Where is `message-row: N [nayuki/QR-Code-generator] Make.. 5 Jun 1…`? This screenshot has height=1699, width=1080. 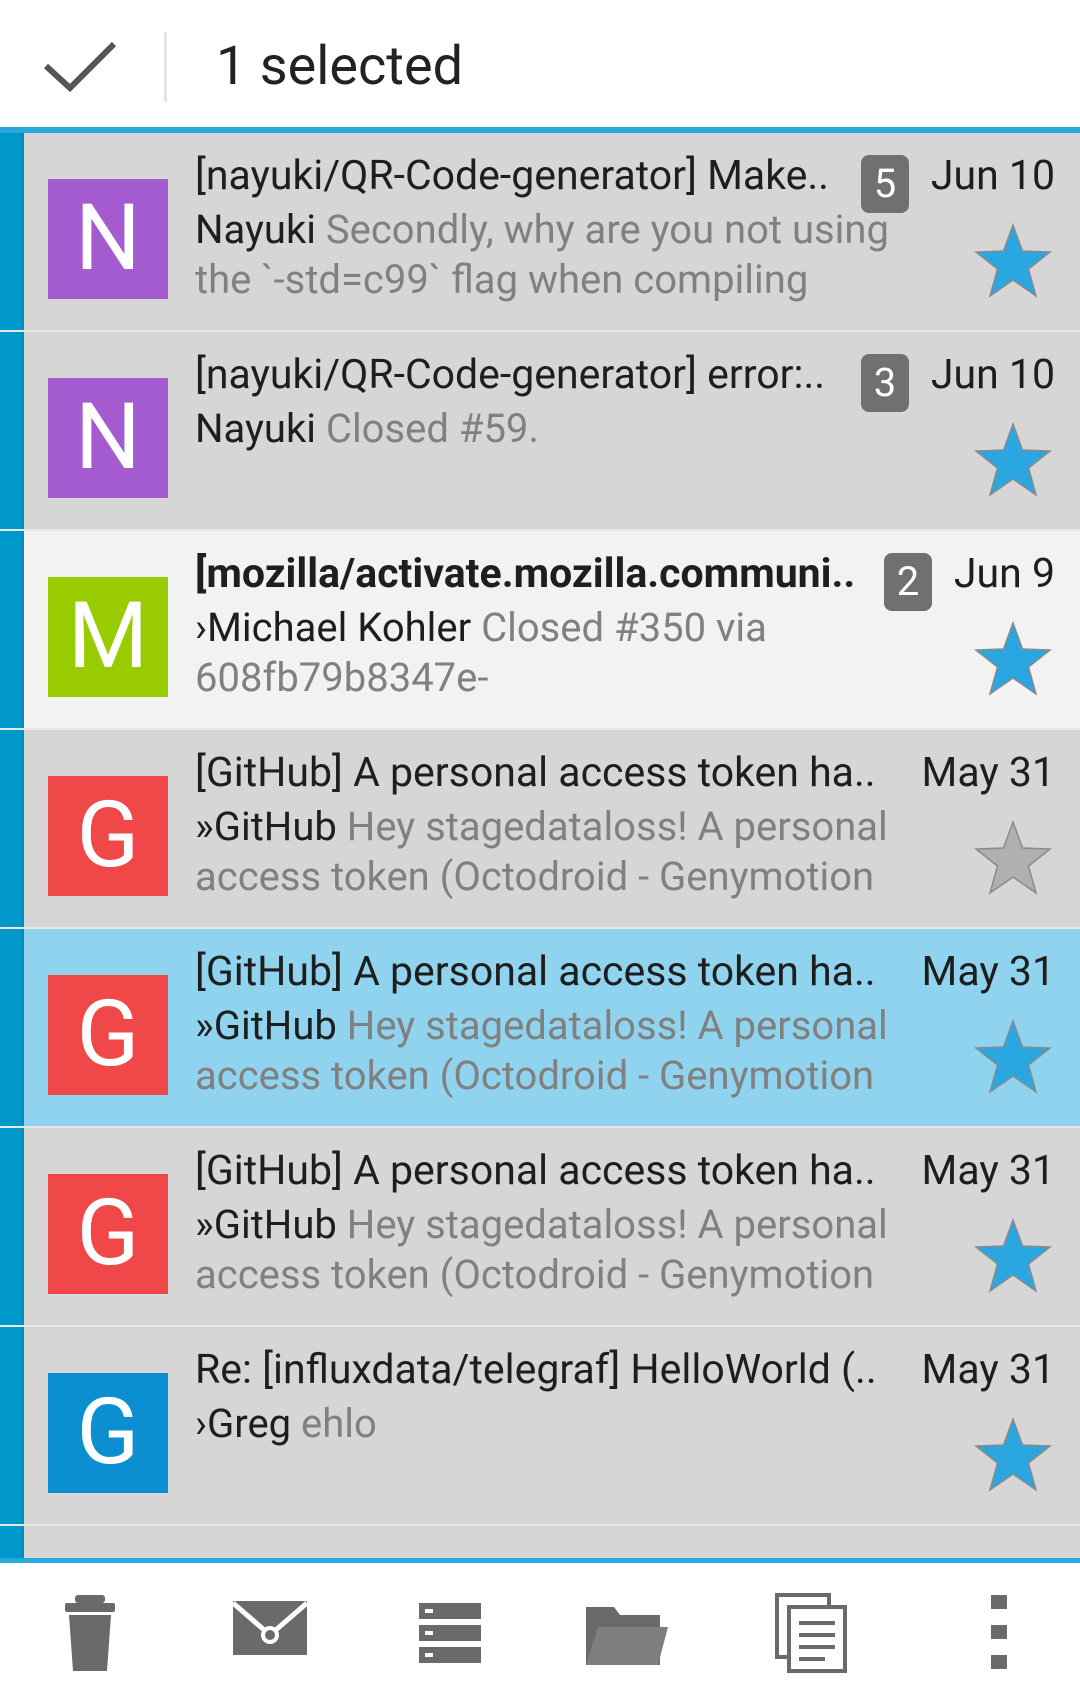
message-row: N [nayuki/QR-Code-generator] Make.. 5 Jun 1… is located at coordinates (540, 232).